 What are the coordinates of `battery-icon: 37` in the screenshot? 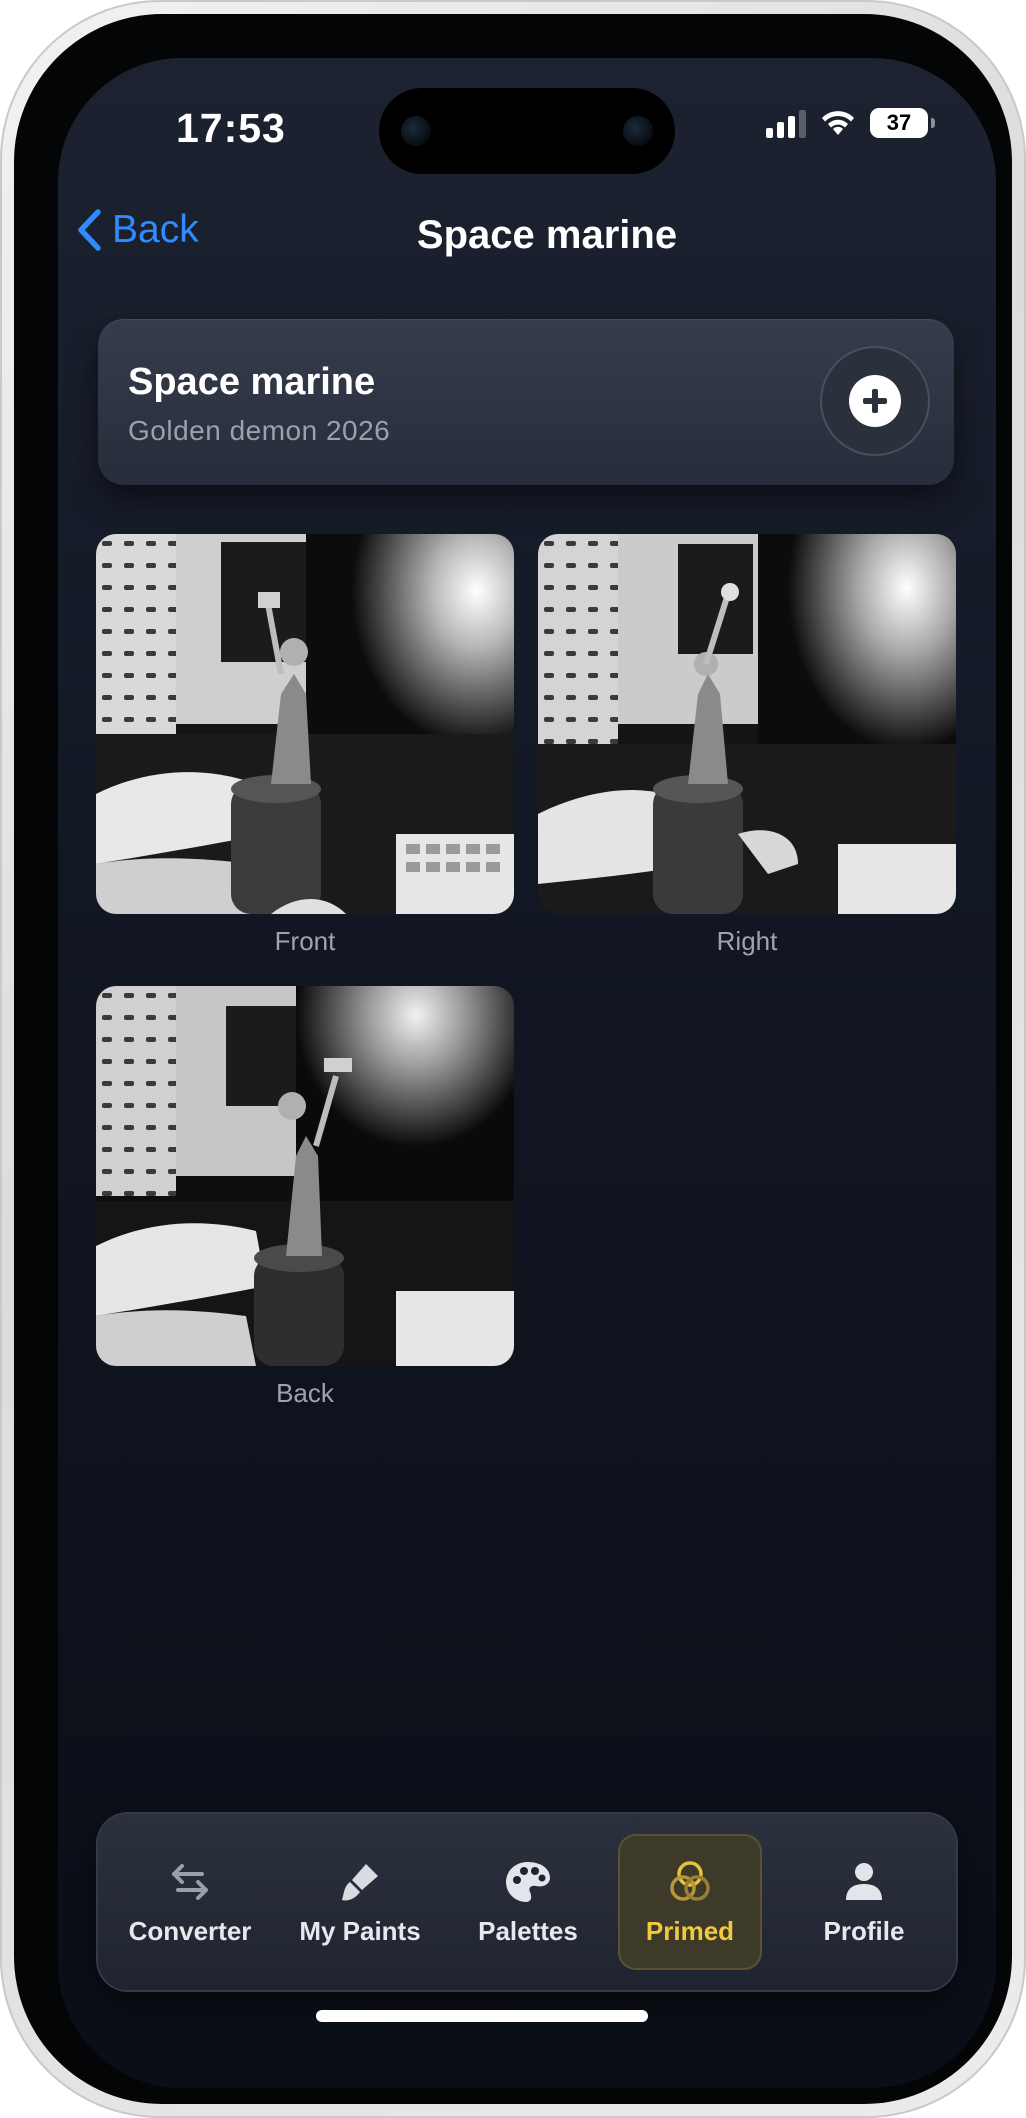 It's located at (902, 123).